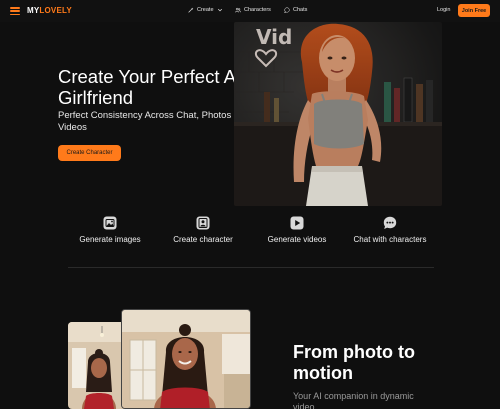  I want to click on feature-generate-images: Generate images, so click(110, 230).